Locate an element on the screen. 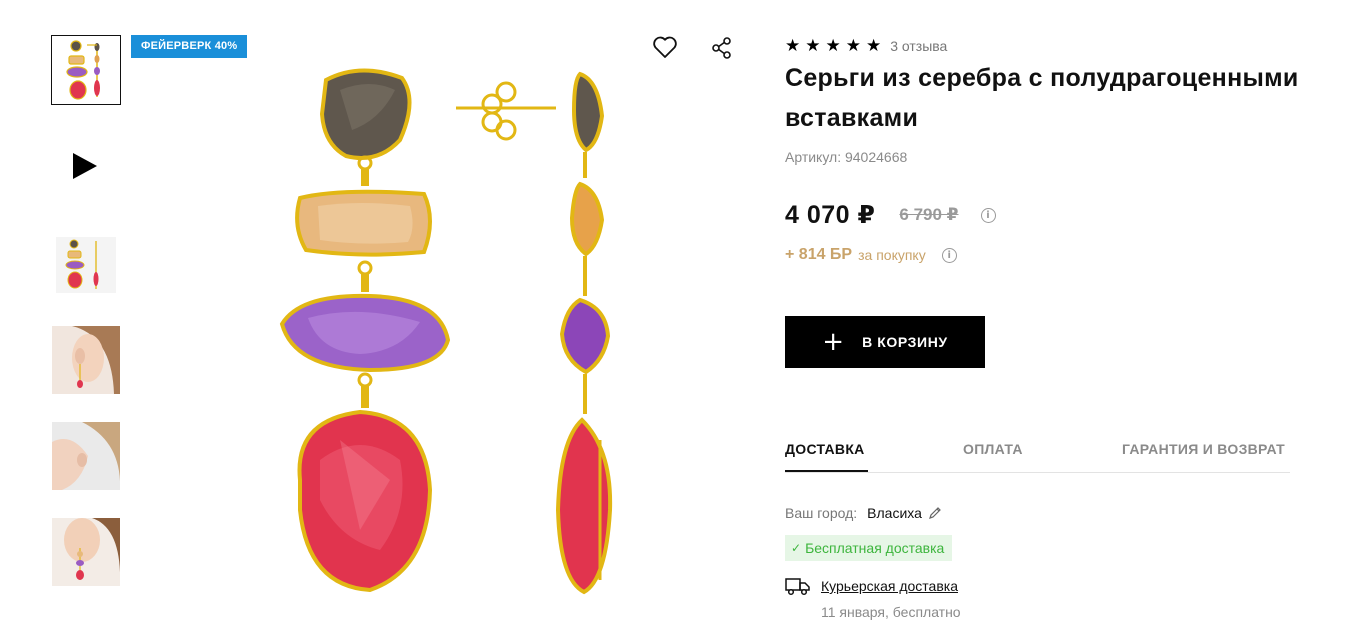  sale-badge: ФЕЙЕРВЕРК 40% is located at coordinates (189, 46).